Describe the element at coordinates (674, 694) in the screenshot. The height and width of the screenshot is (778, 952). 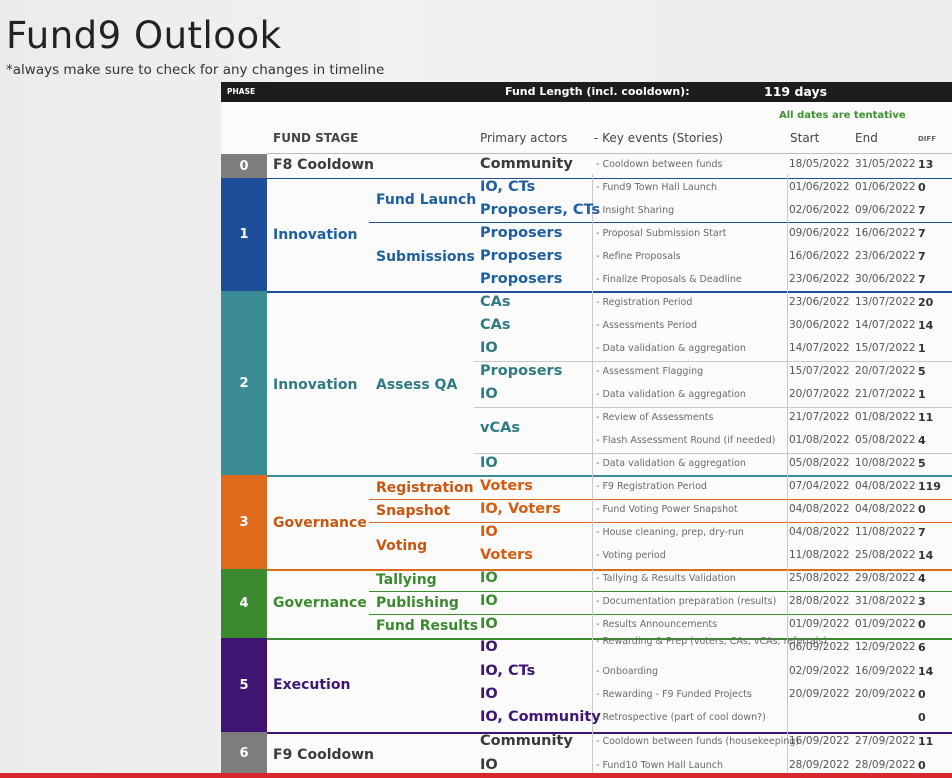
I see `event-cell: - Rewarding - F9 Funded Projects` at that location.